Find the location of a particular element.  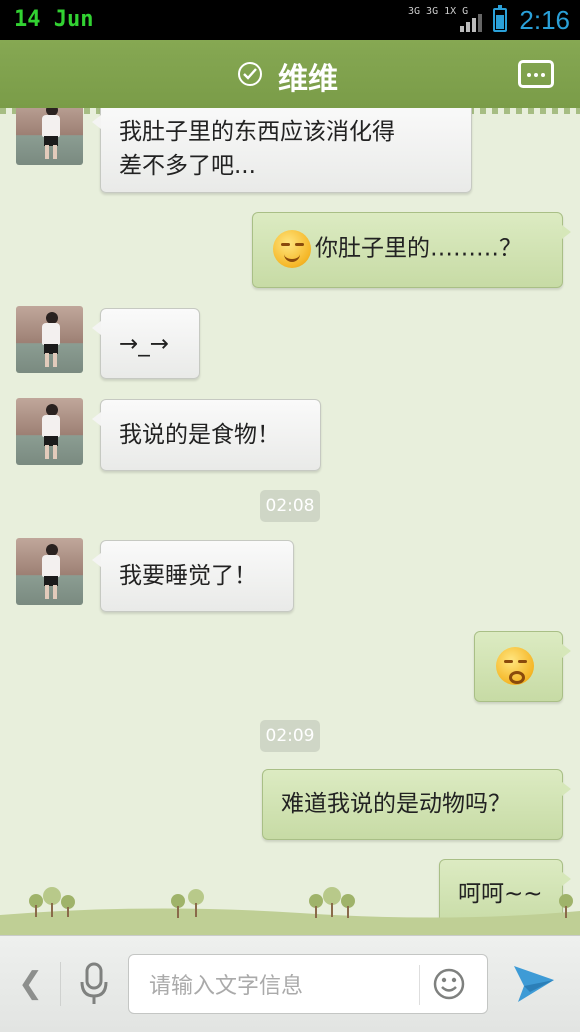

message-bubble-incoming: 我说的是食物！ is located at coordinates (206, 435).